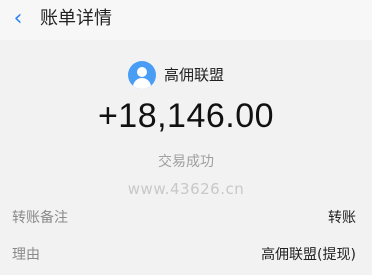 The height and width of the screenshot is (275, 372). Describe the element at coordinates (308, 255) in the screenshot. I see `detail-value: 高佣联盟(提现)` at that location.